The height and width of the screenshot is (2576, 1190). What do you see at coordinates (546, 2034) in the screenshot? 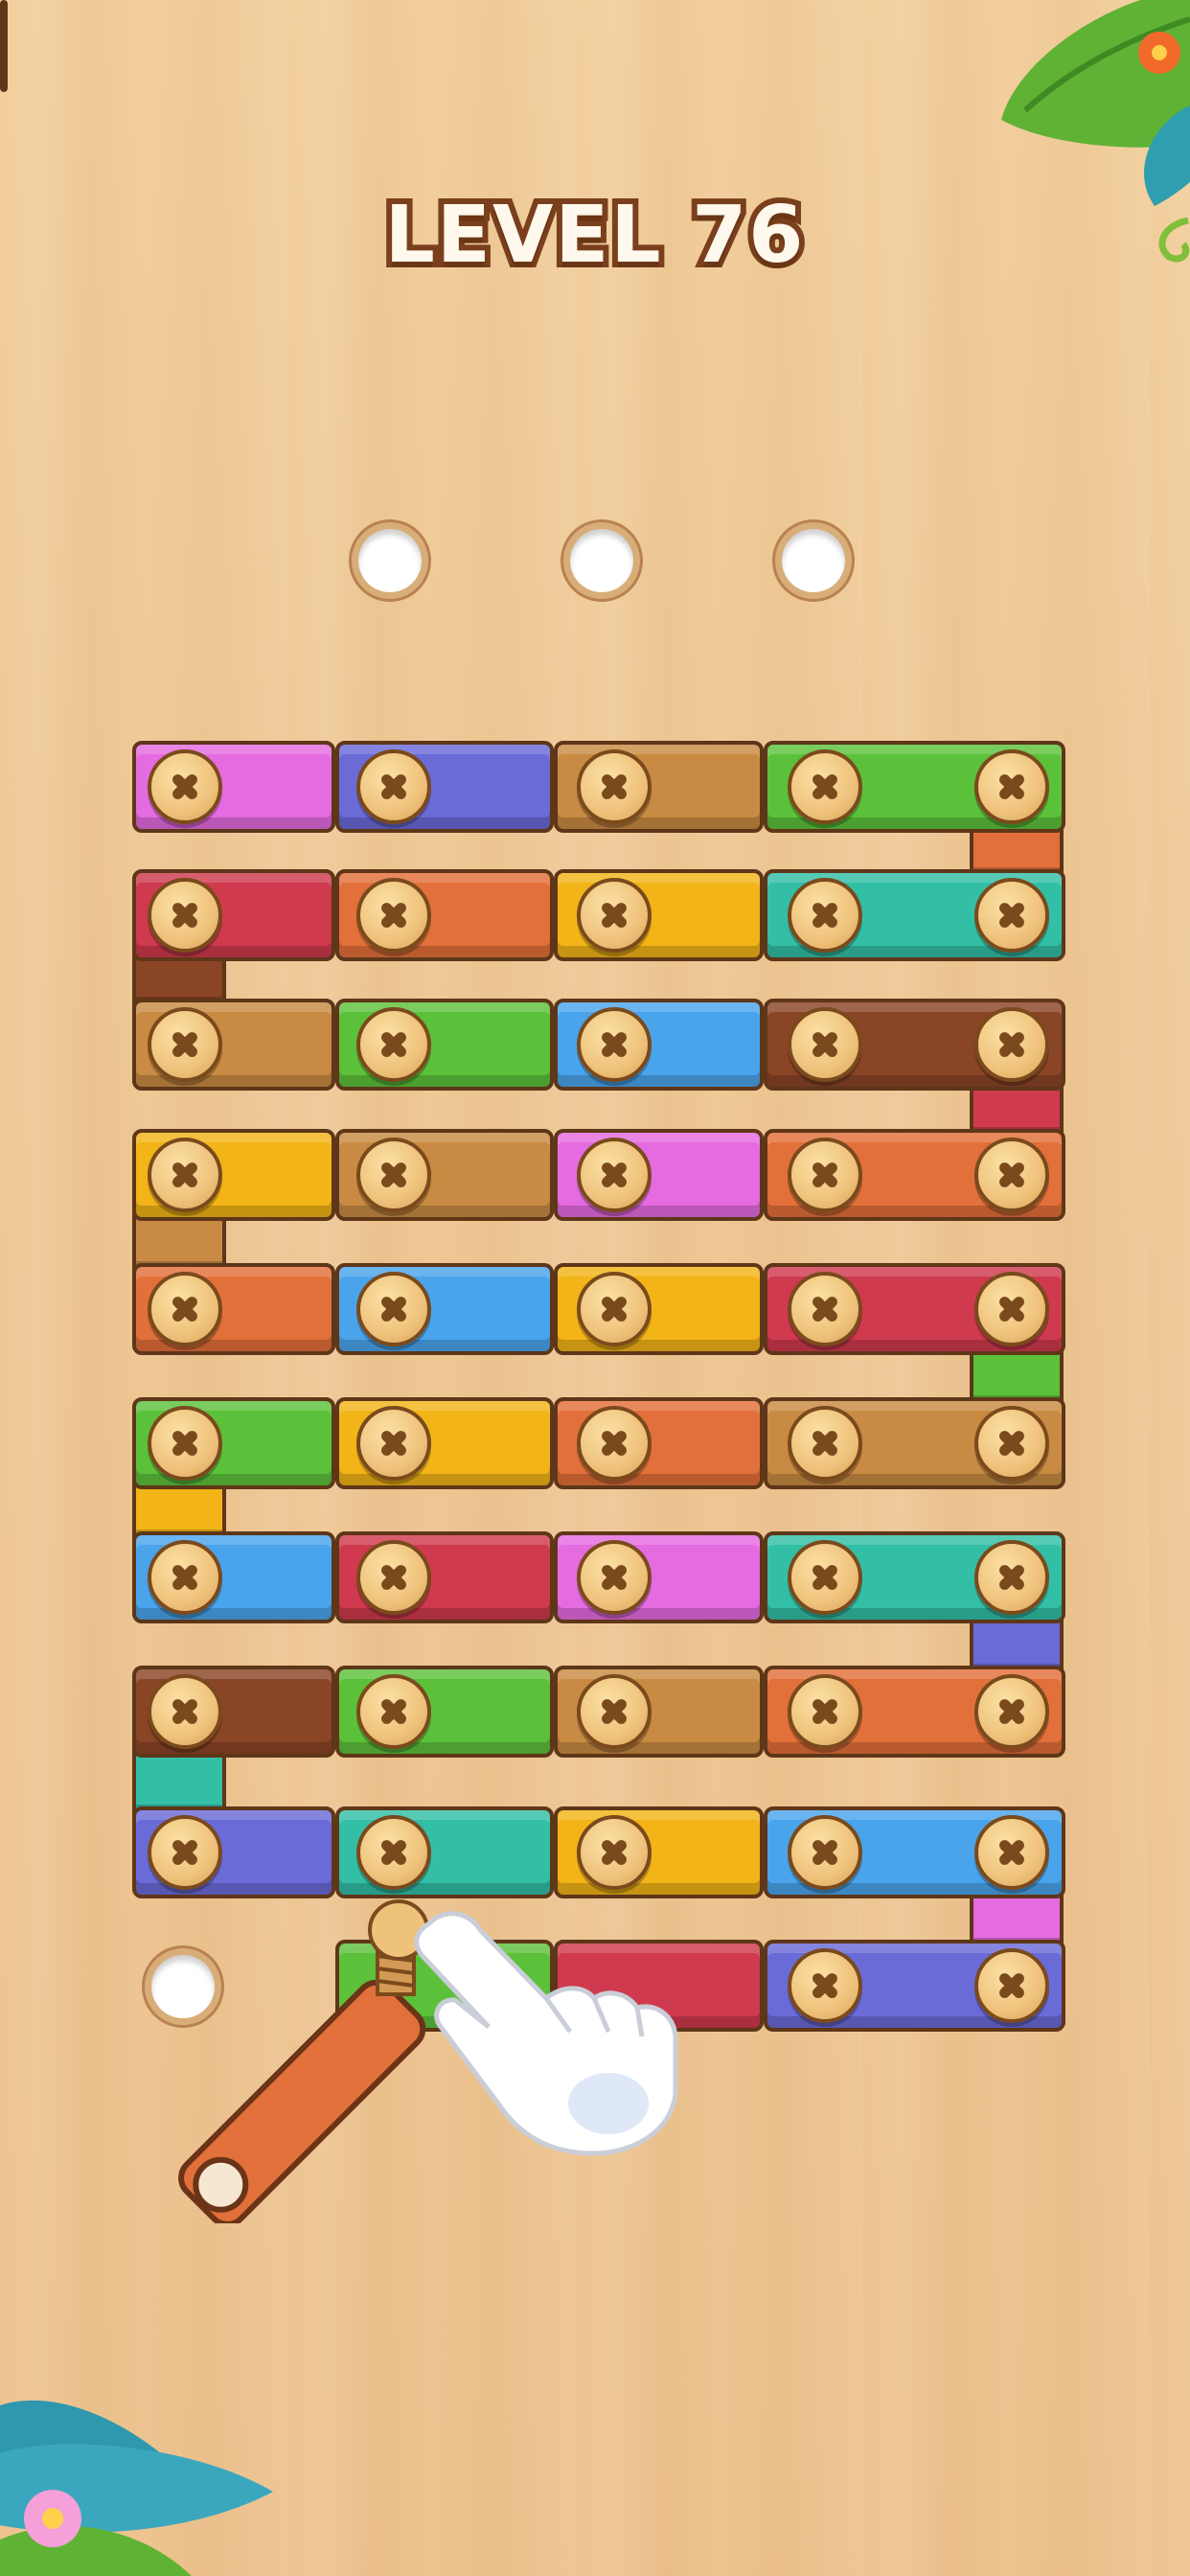
I see `hand-pointer-icon` at bounding box center [546, 2034].